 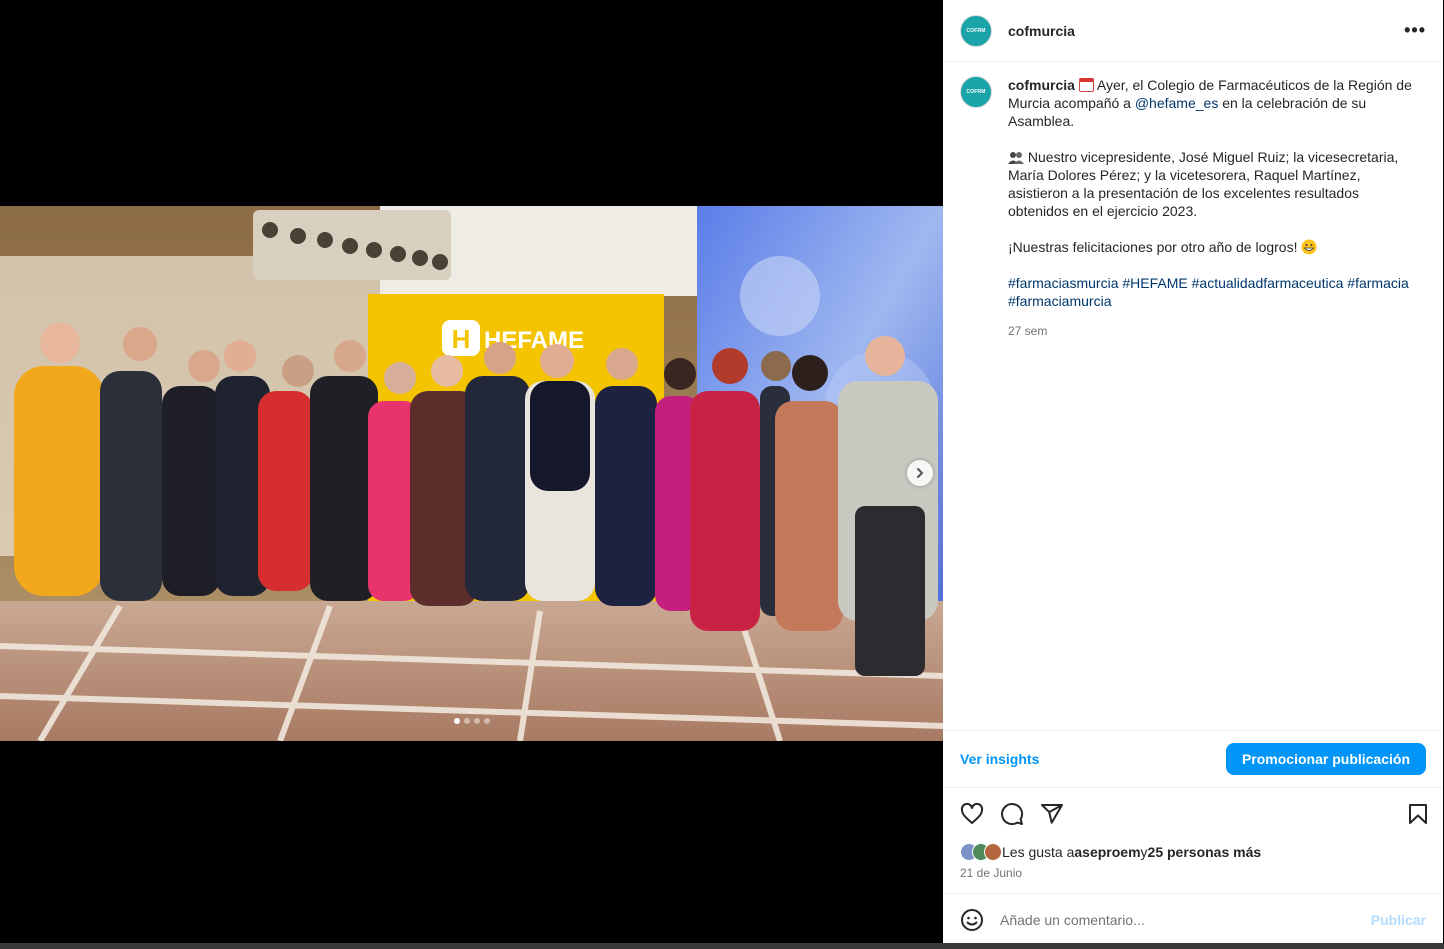 What do you see at coordinates (722, 946) in the screenshot?
I see `bottom-strip` at bounding box center [722, 946].